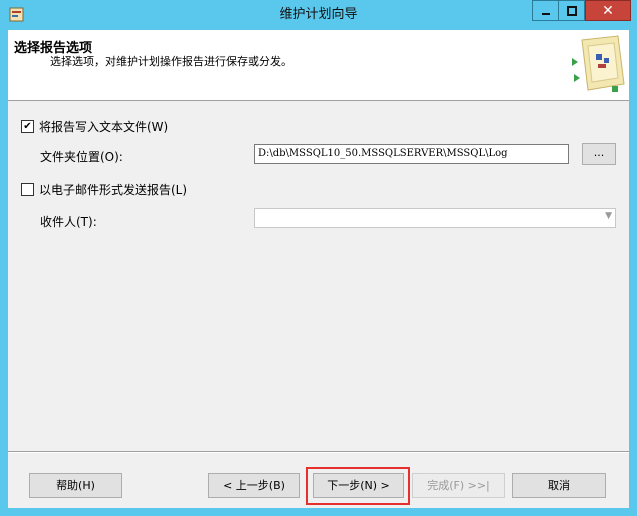 This screenshot has width=637, height=516. I want to click on minimize-icon, so click(545, 13).